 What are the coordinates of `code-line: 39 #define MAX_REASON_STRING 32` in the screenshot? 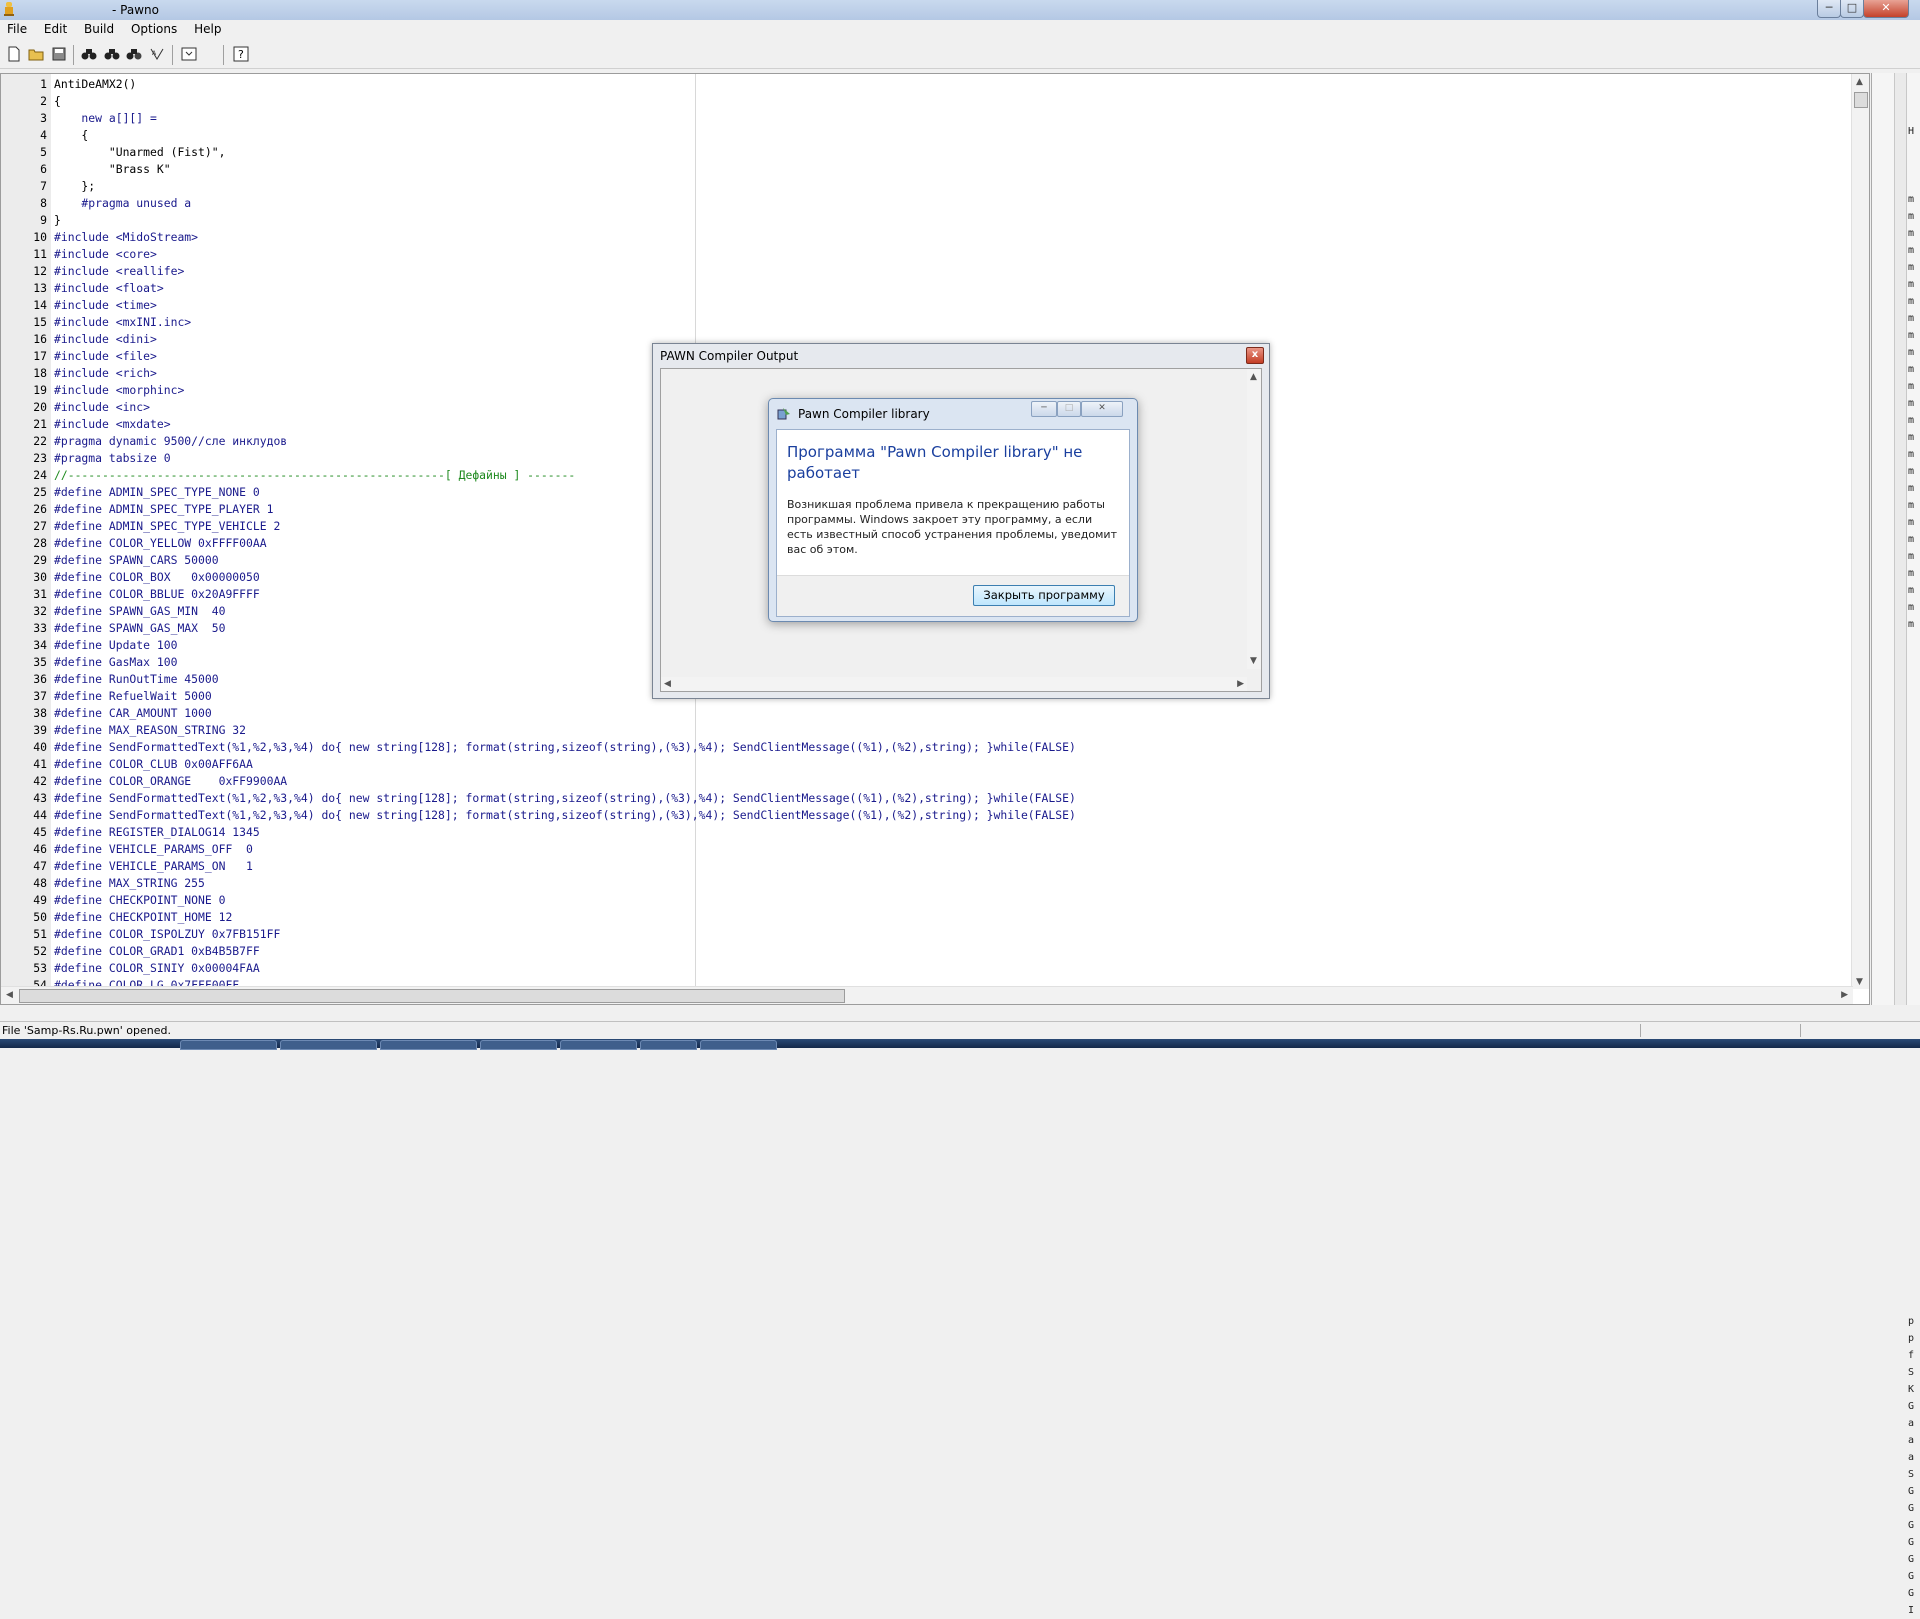 It's located at (935, 730).